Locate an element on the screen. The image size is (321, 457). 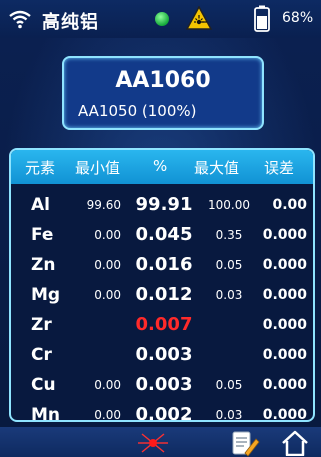
table-row-fe: Fe 0.00 0.045 0.35 0.000 is located at coordinates (162, 235).